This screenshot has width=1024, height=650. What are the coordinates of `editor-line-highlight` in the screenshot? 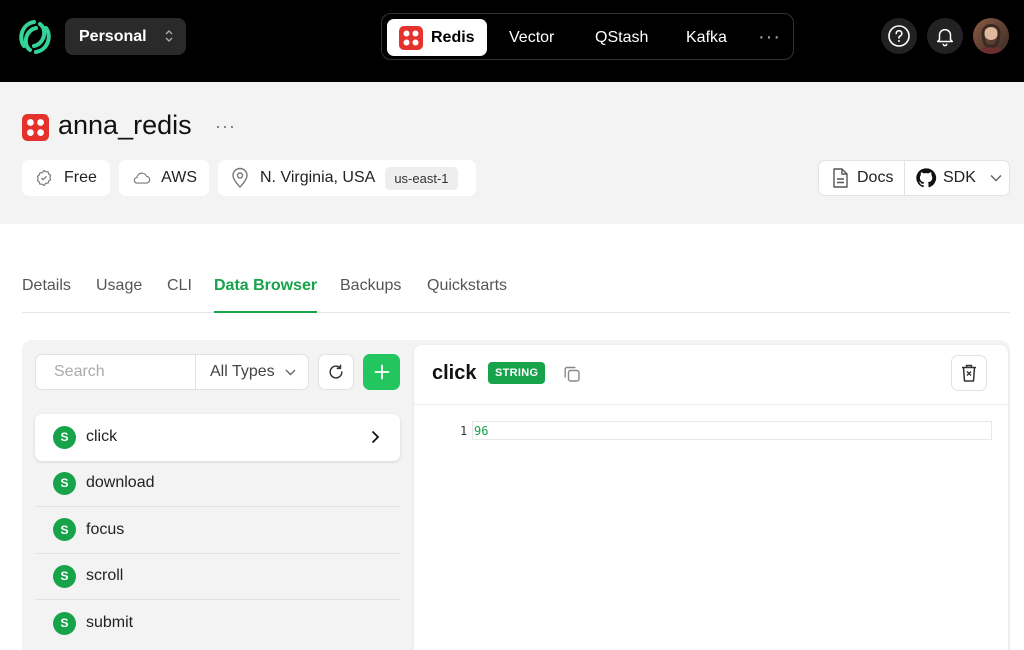 It's located at (732, 430).